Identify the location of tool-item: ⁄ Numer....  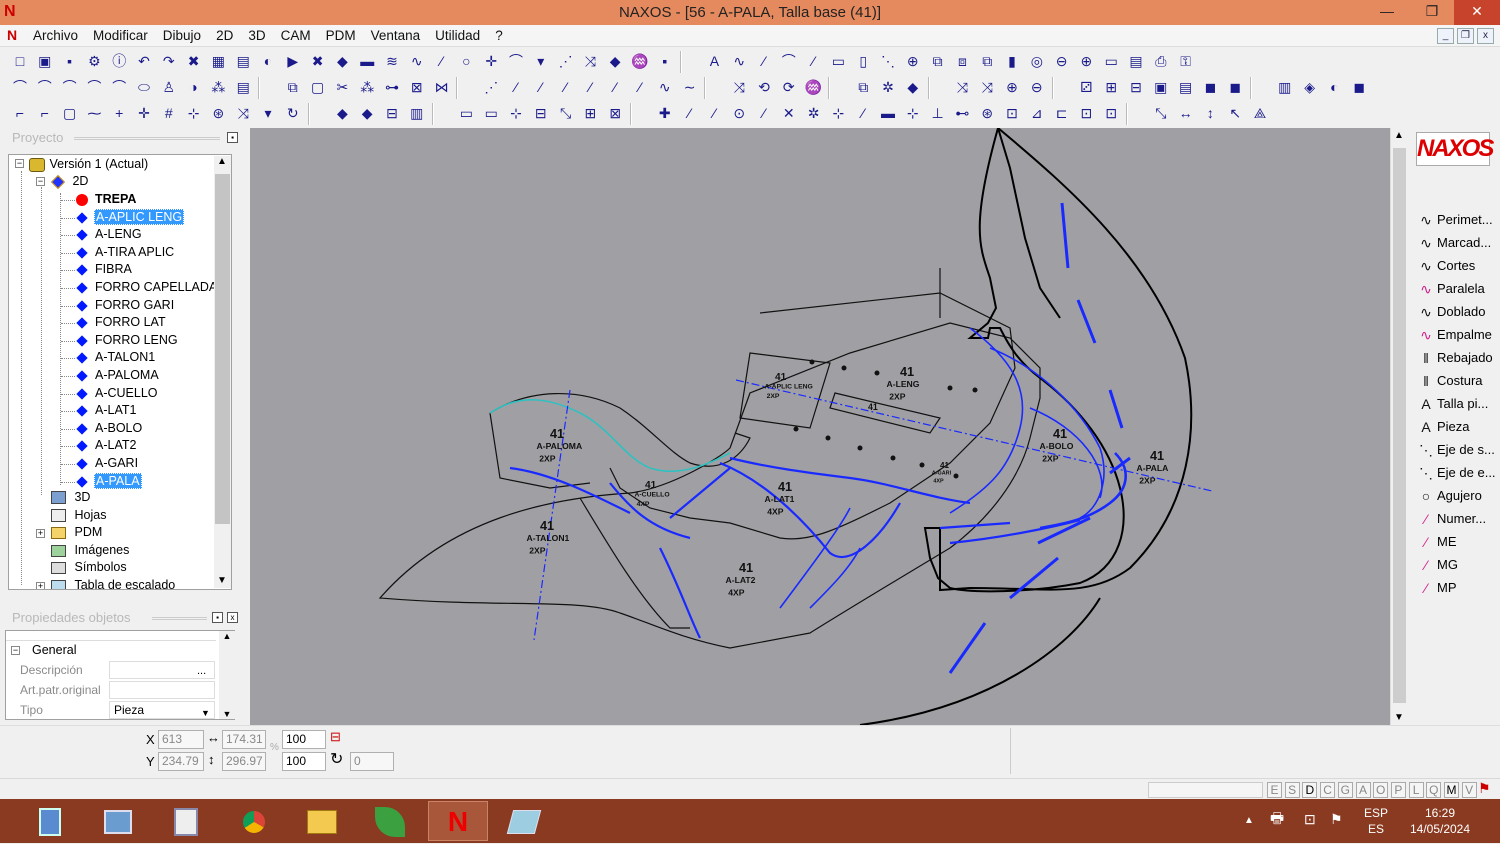
(1456, 519).